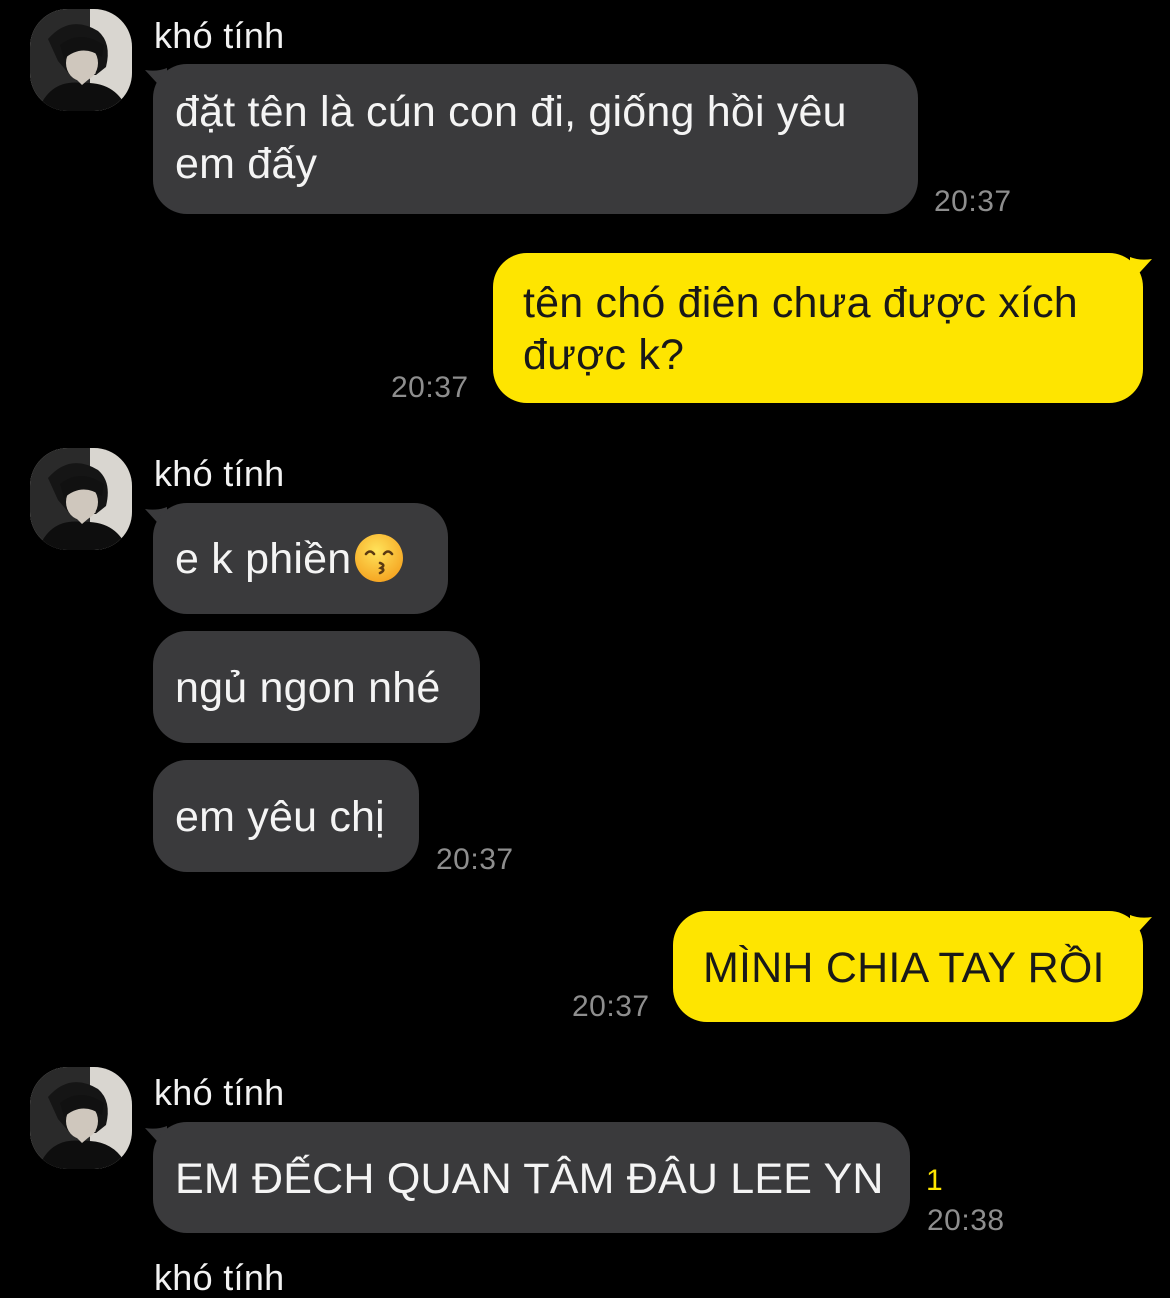 The width and height of the screenshot is (1170, 1298). I want to click on unread-count-badge: 1, so click(934, 1180).